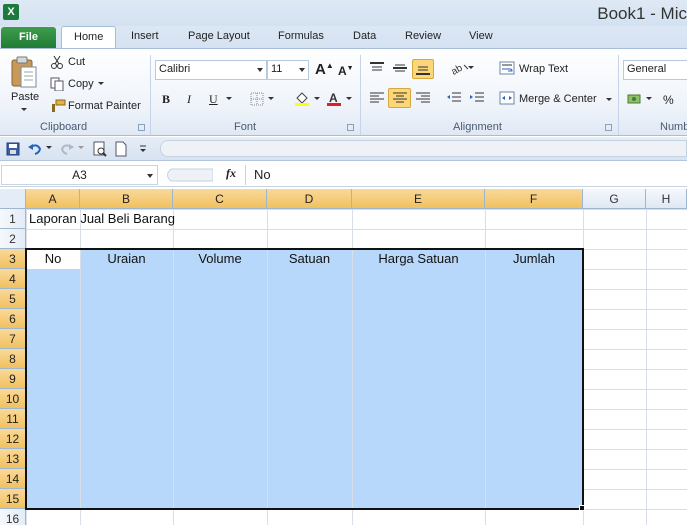 The width and height of the screenshot is (687, 525). What do you see at coordinates (346, 71) in the screenshot?
I see `shrink-font-icon: A▼` at bounding box center [346, 71].